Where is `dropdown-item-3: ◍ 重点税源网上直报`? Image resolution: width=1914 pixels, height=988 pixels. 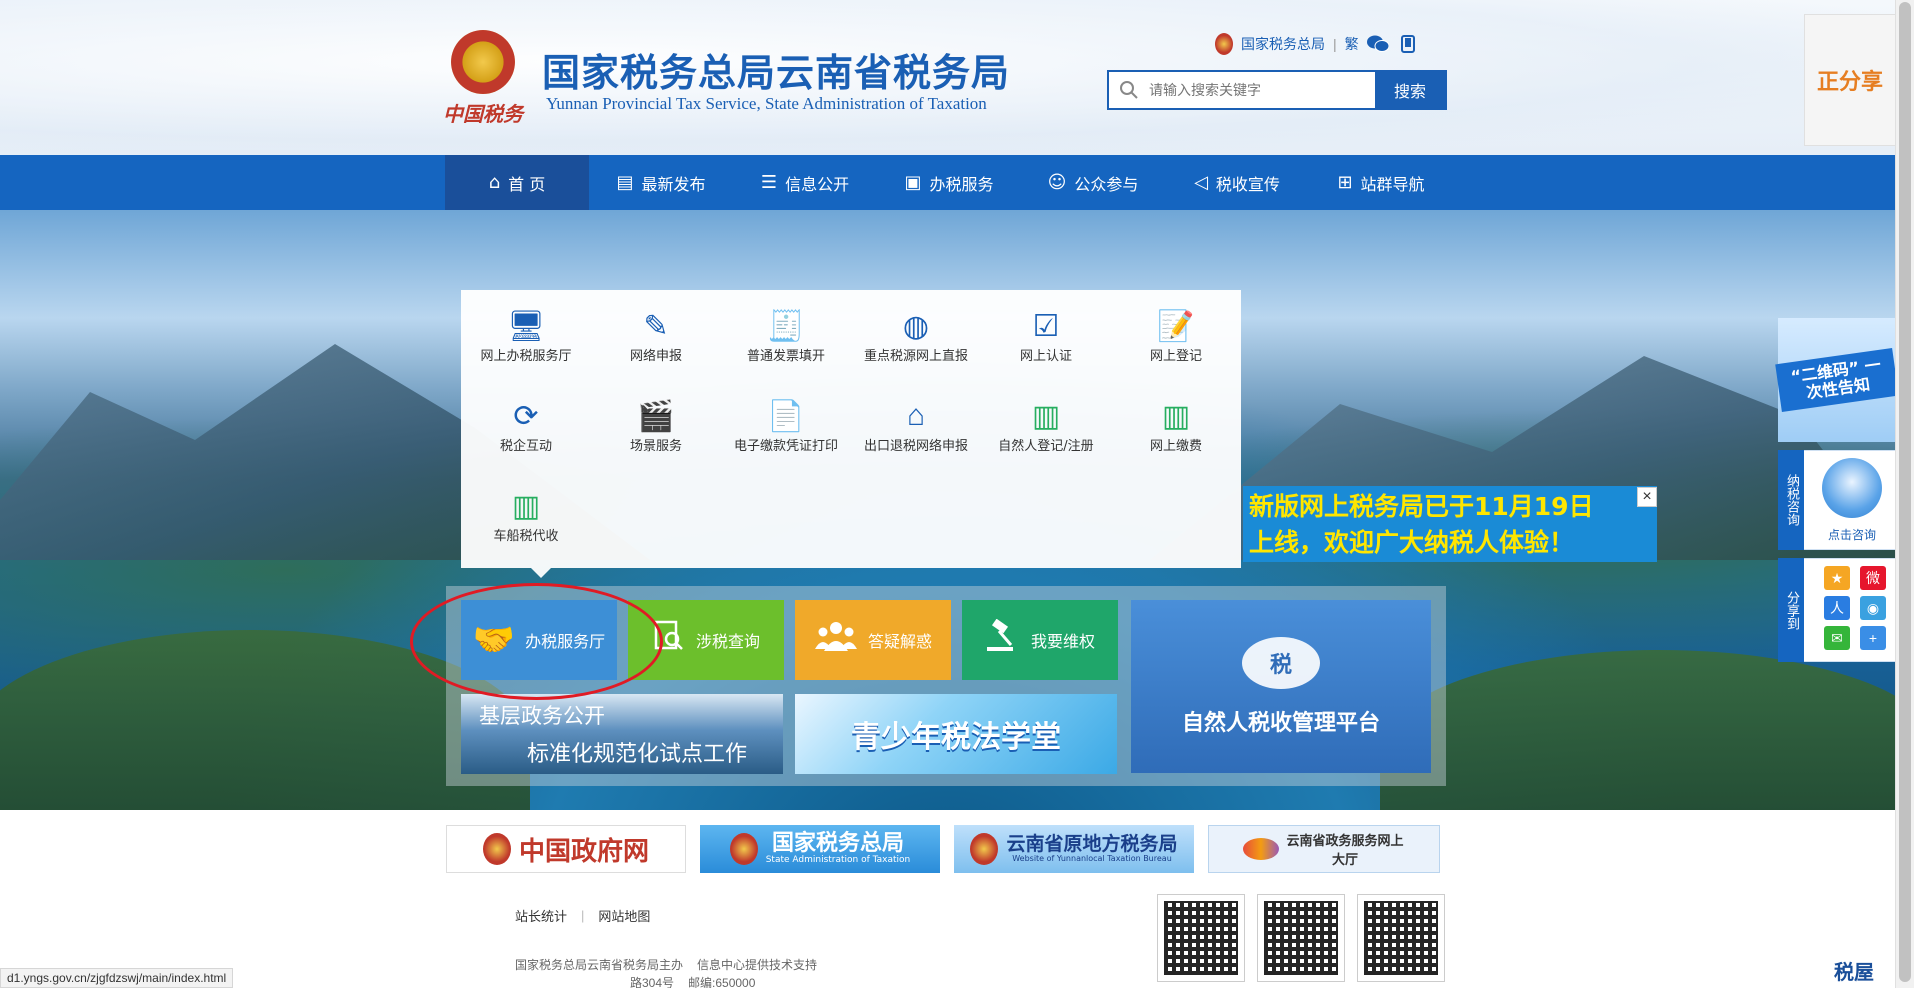 dropdown-item-3: ◍ 重点税源网上直报 is located at coordinates (916, 343).